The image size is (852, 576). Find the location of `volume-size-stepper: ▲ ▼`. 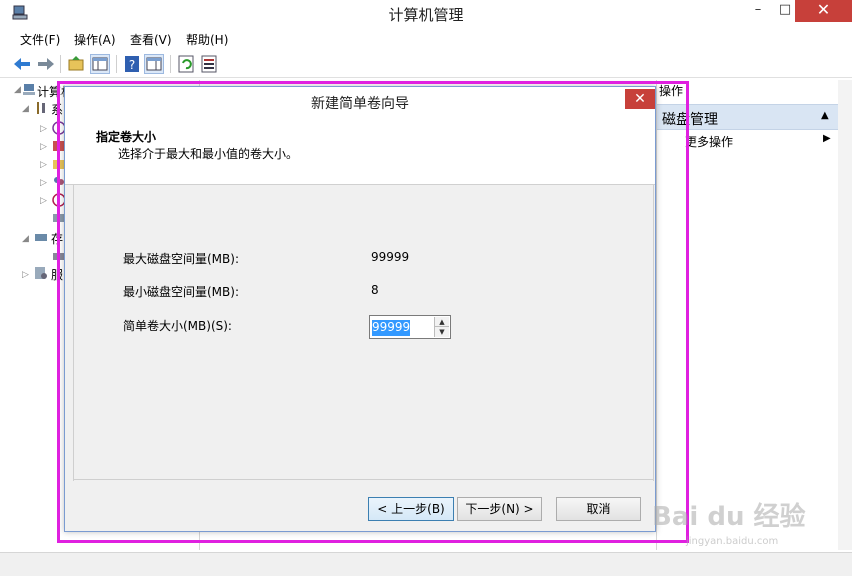

volume-size-stepper: ▲ ▼ is located at coordinates (410, 327).